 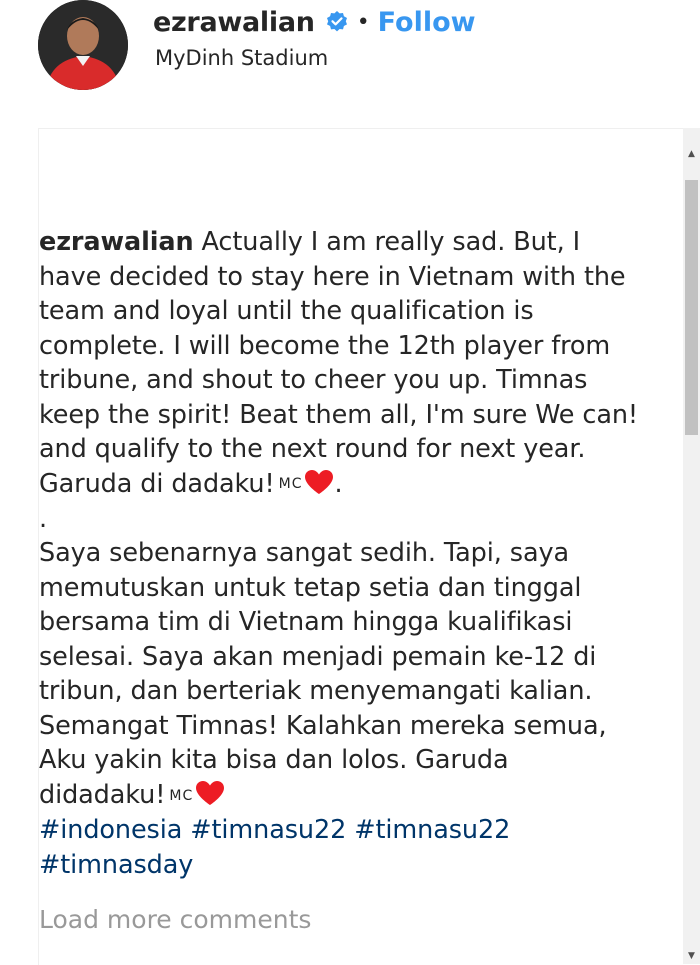 What do you see at coordinates (691, 546) in the screenshot?
I see `scrollbar: ▲ ▼` at bounding box center [691, 546].